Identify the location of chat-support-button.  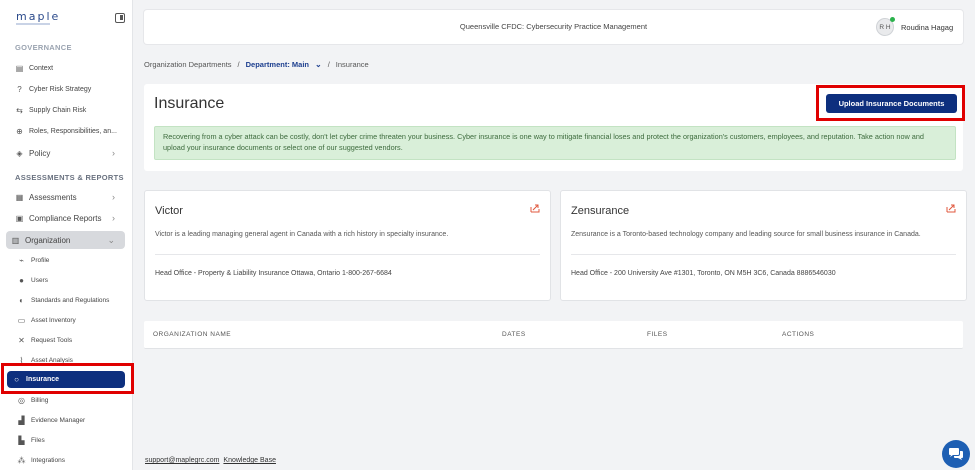
(956, 454).